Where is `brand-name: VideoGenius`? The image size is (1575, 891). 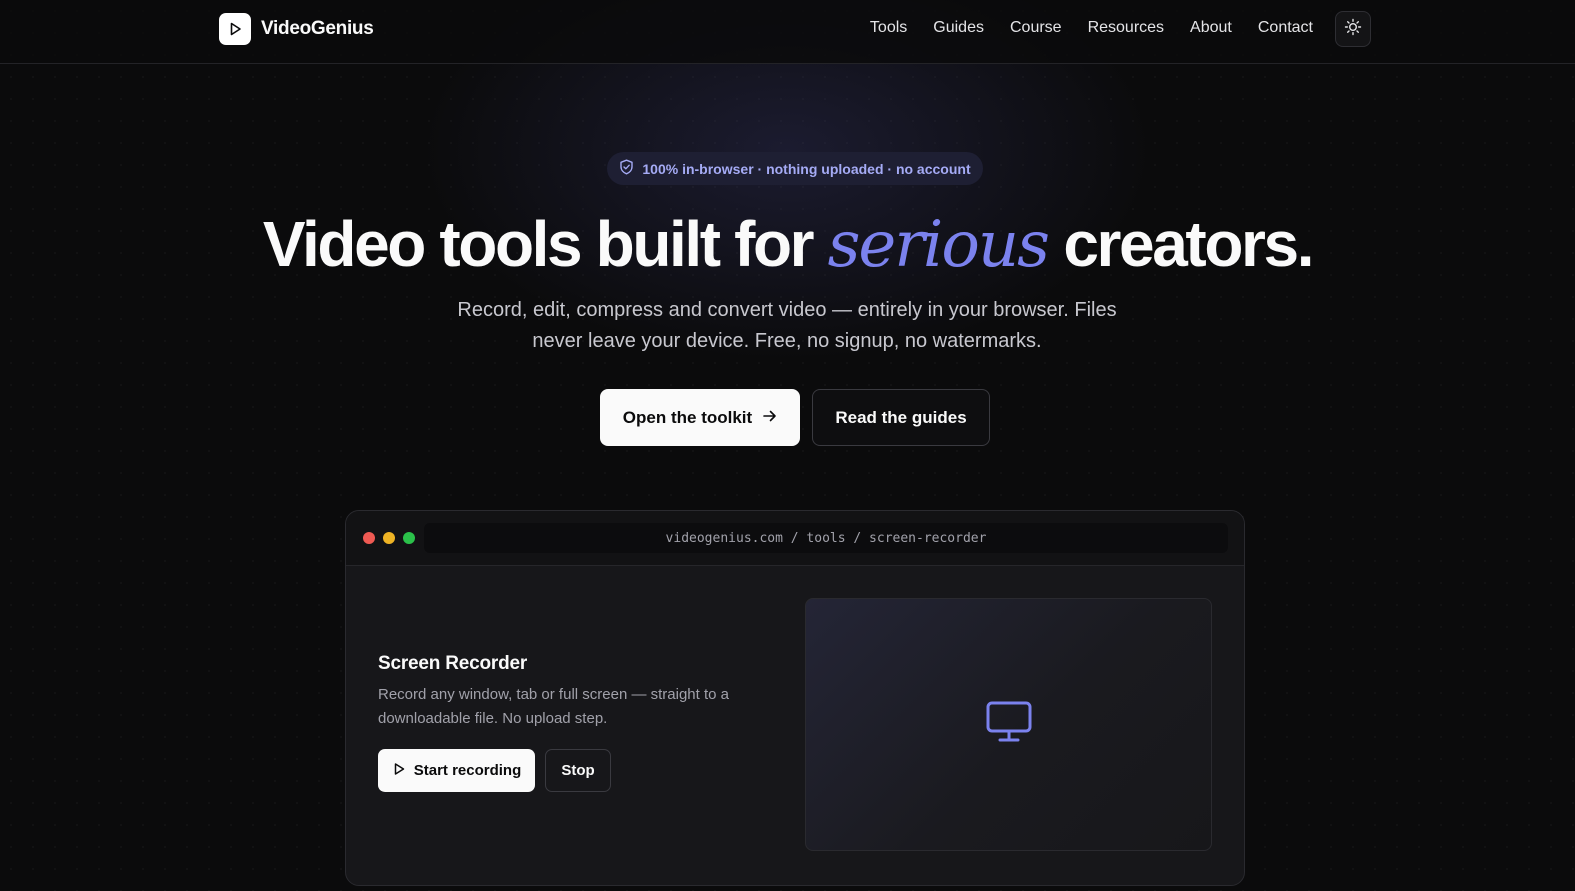
brand-name: VideoGenius is located at coordinates (317, 28).